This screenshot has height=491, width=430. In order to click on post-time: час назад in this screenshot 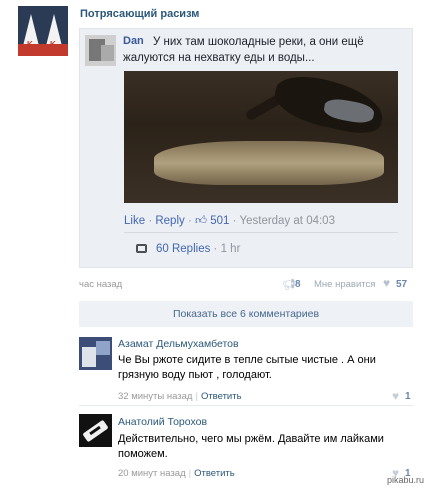, I will do `click(100, 284)`.